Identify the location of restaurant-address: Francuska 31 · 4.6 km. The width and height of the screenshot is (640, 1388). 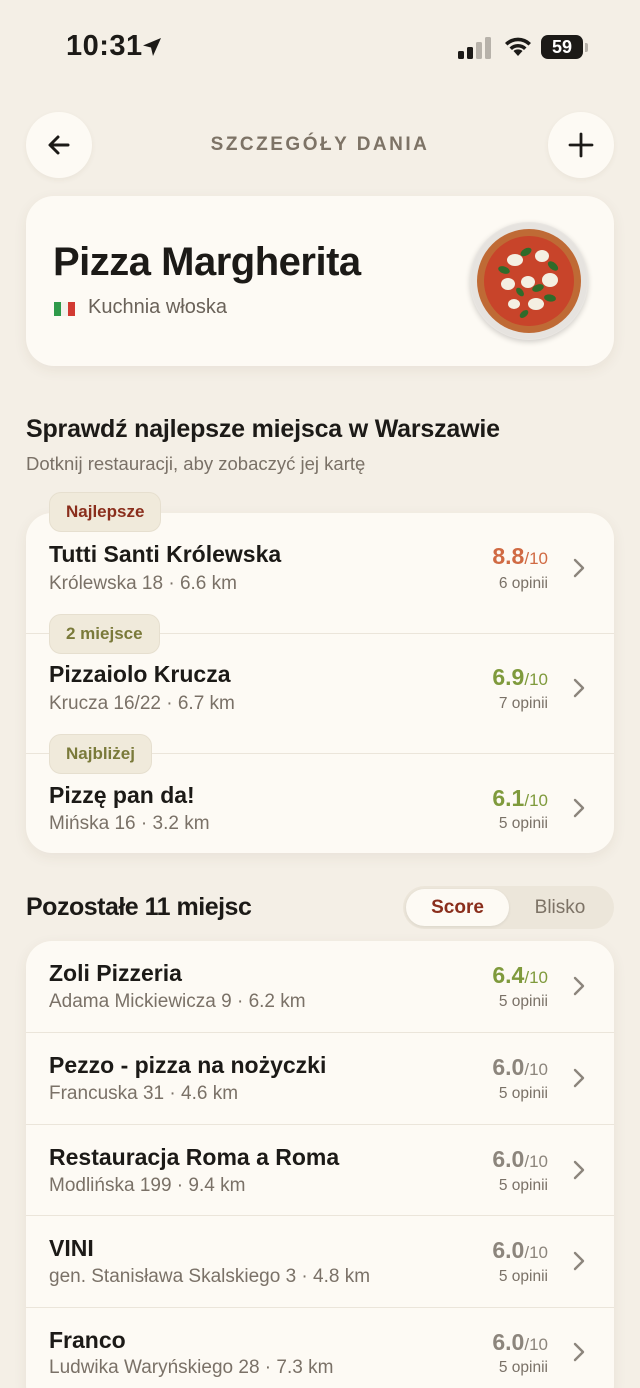
(144, 1093).